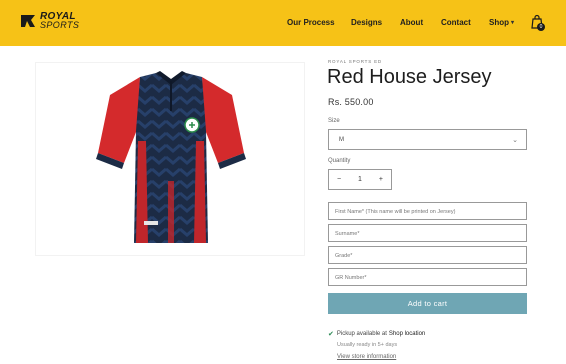 Image resolution: width=566 pixels, height=364 pixels. Describe the element at coordinates (427, 303) in the screenshot. I see `add-to-cart-button: Add to cart` at that location.